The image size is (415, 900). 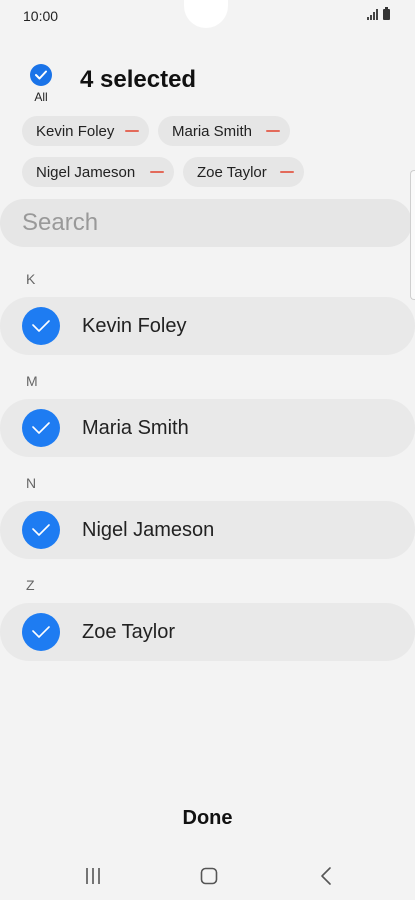 I want to click on battery-icon, so click(x=386, y=13).